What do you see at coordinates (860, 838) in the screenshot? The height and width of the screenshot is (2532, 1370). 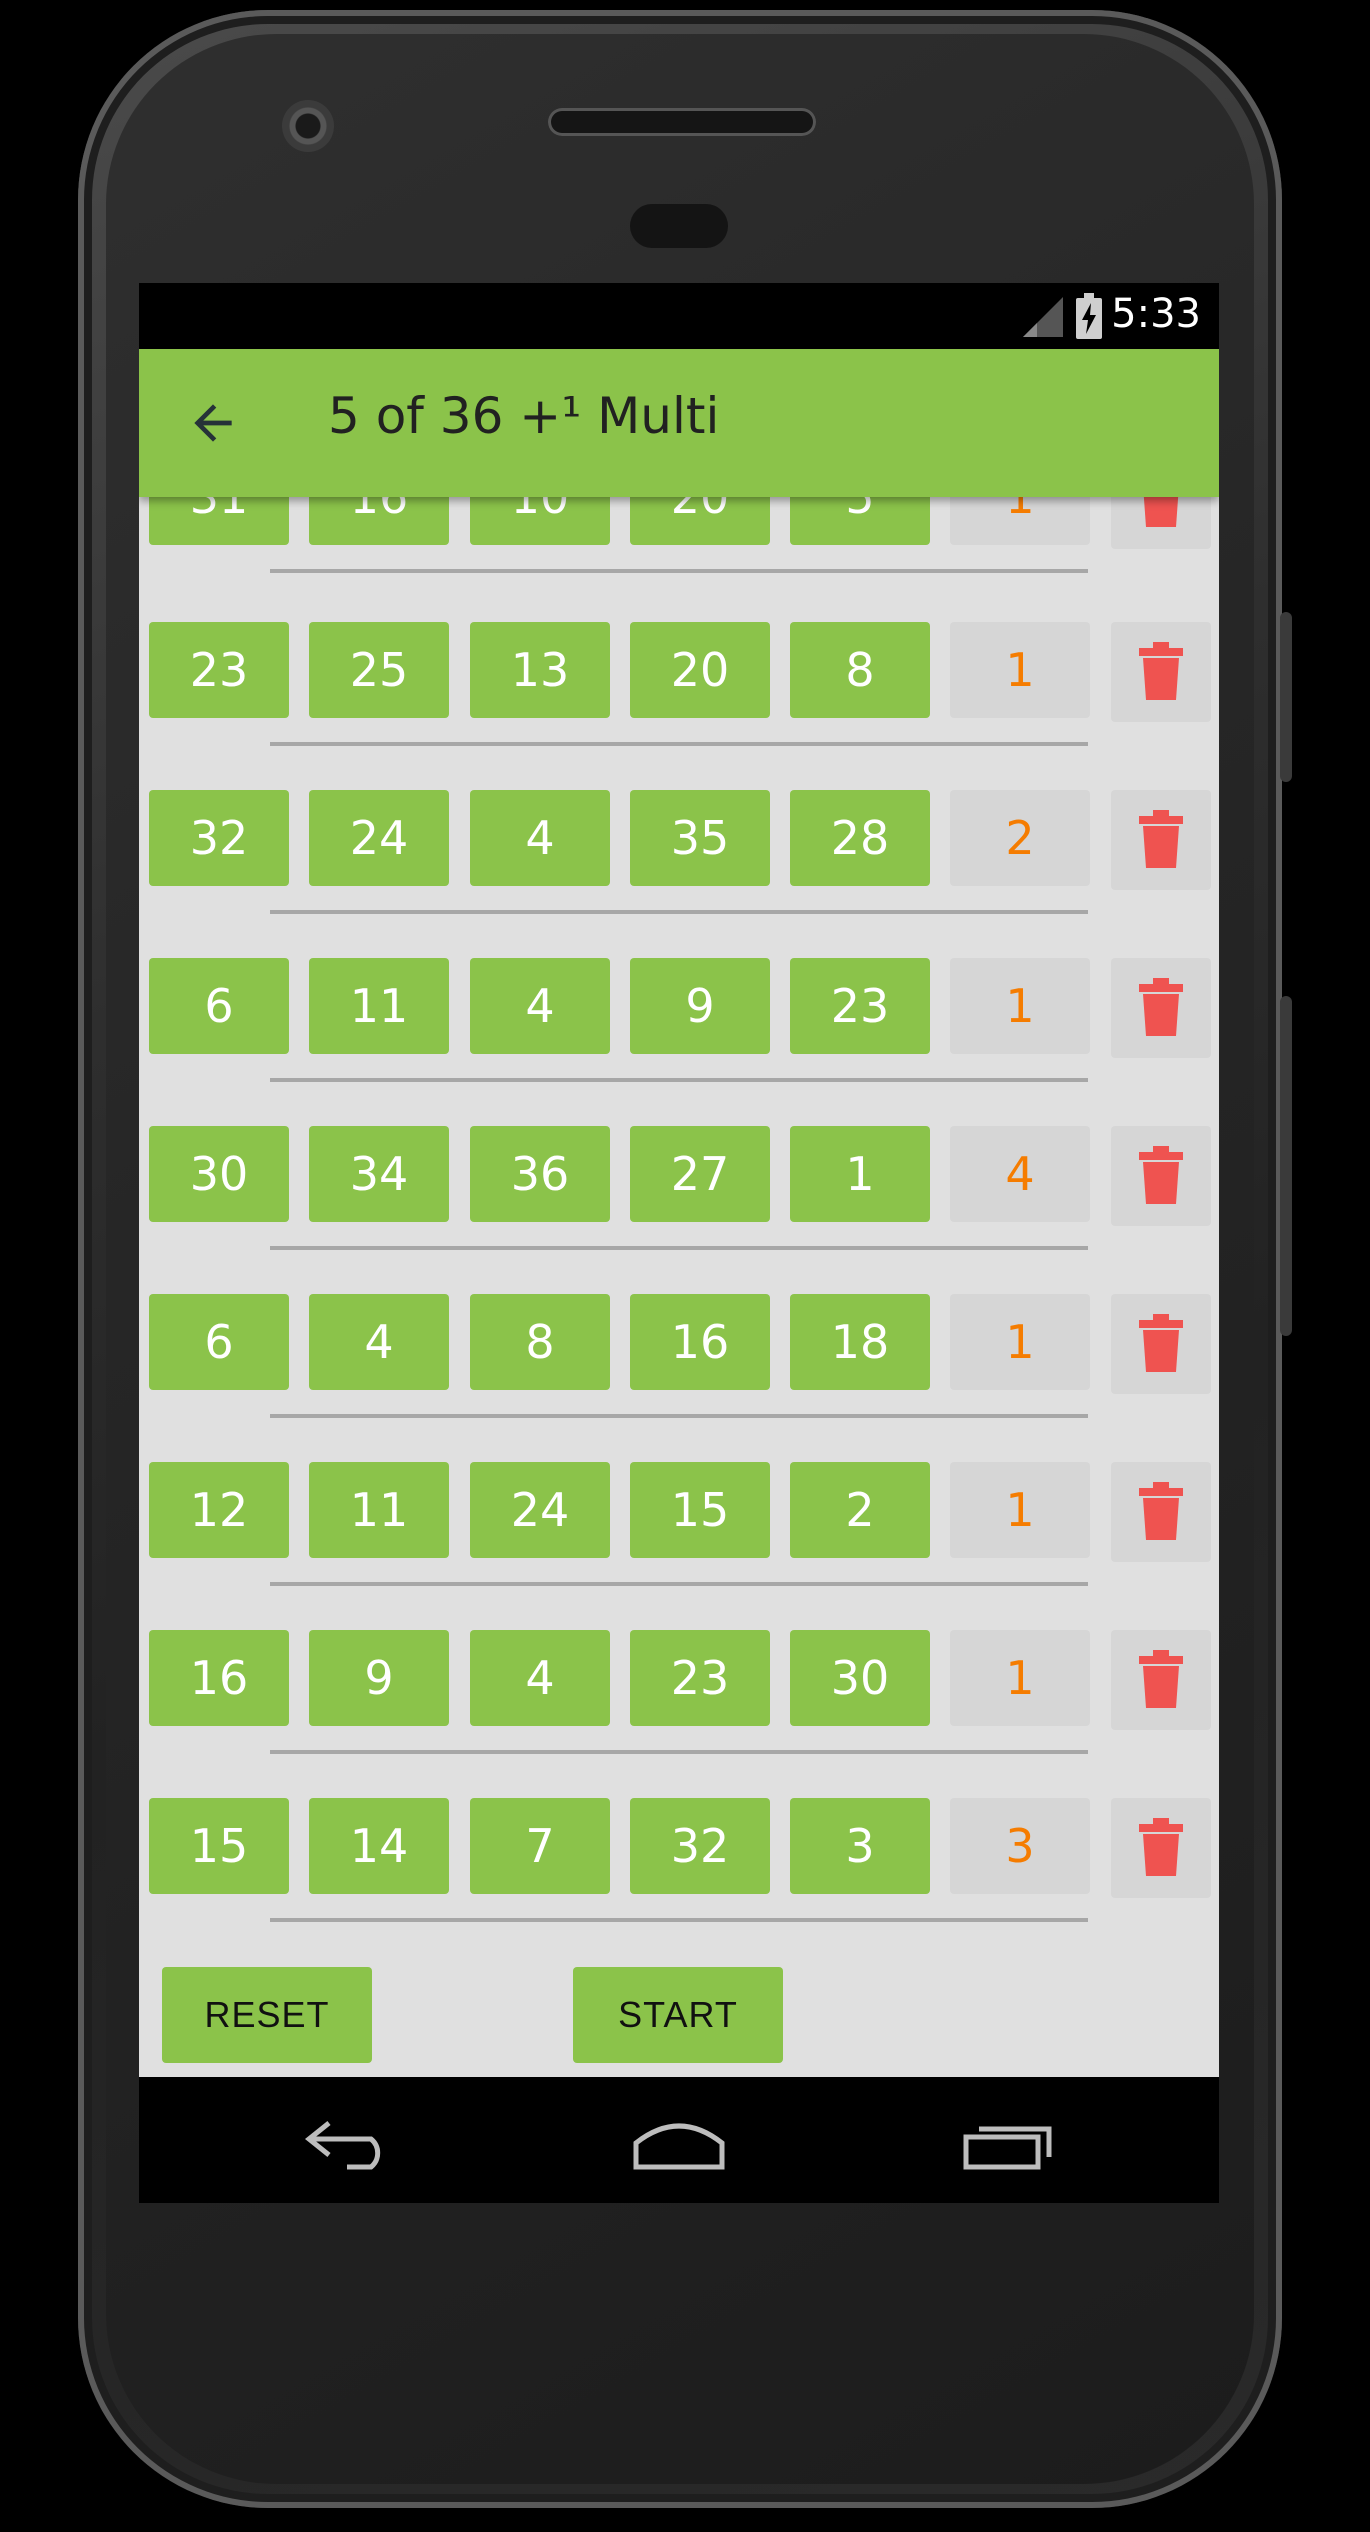 I see `ticket-number: 28` at bounding box center [860, 838].